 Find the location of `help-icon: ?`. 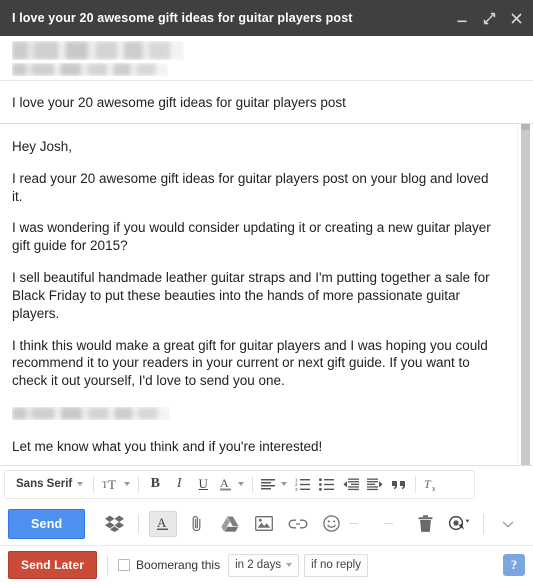

help-icon: ? is located at coordinates (514, 565).